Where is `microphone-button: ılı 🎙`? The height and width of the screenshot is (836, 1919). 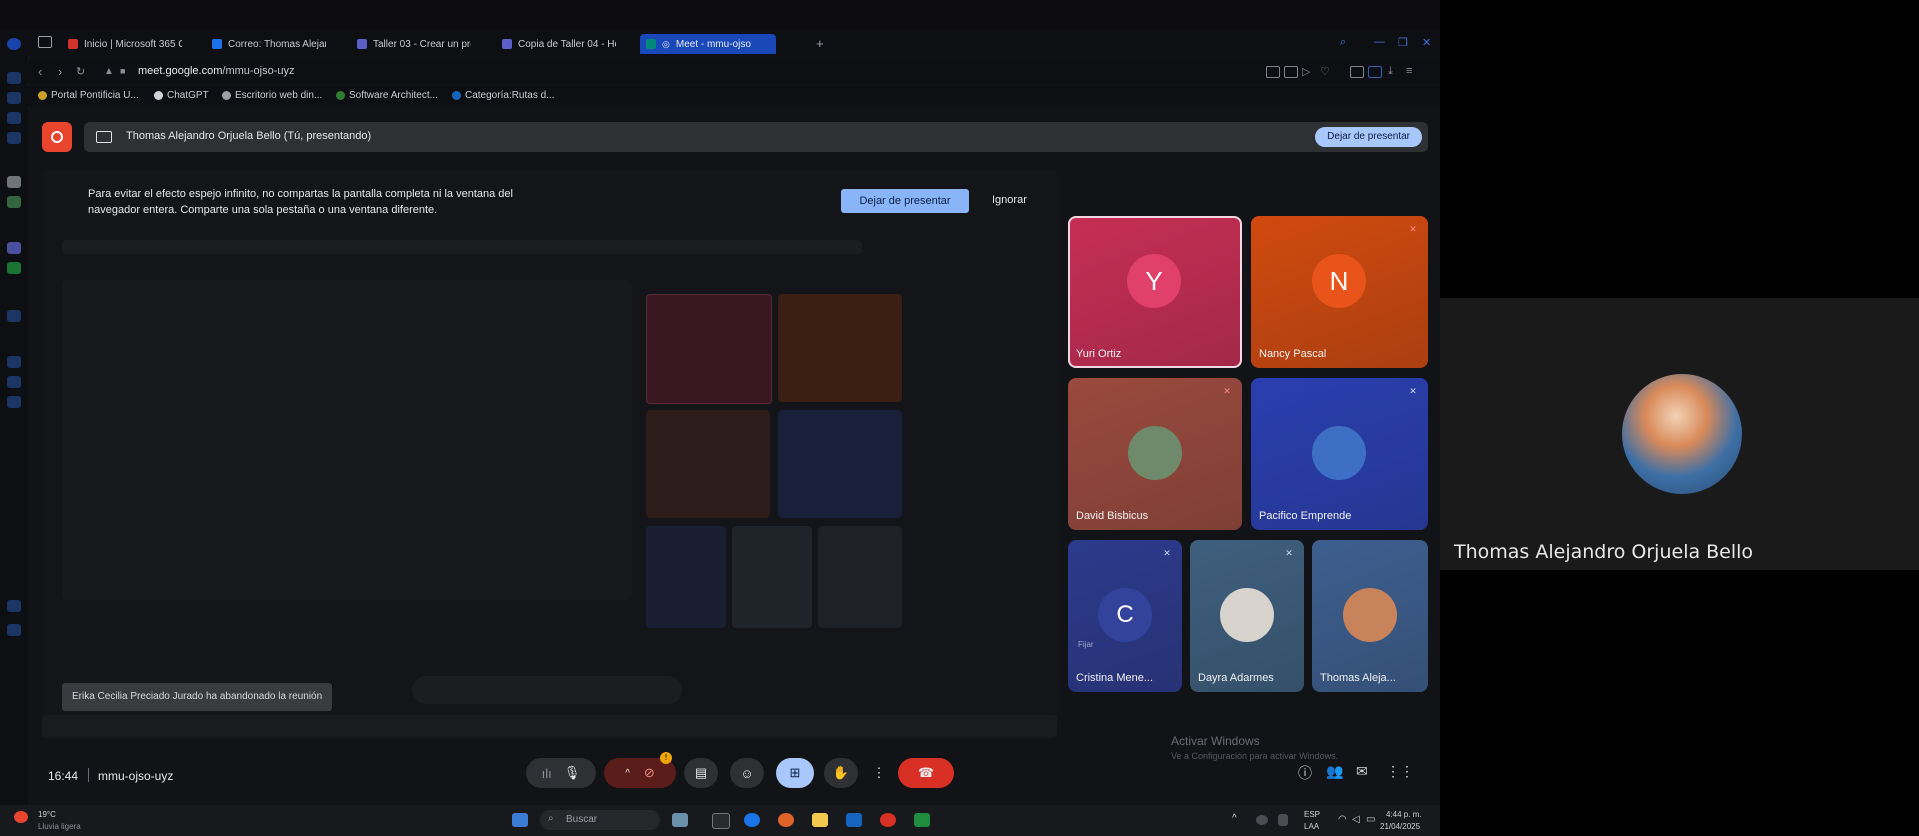 microphone-button: ılı 🎙 is located at coordinates (561, 773).